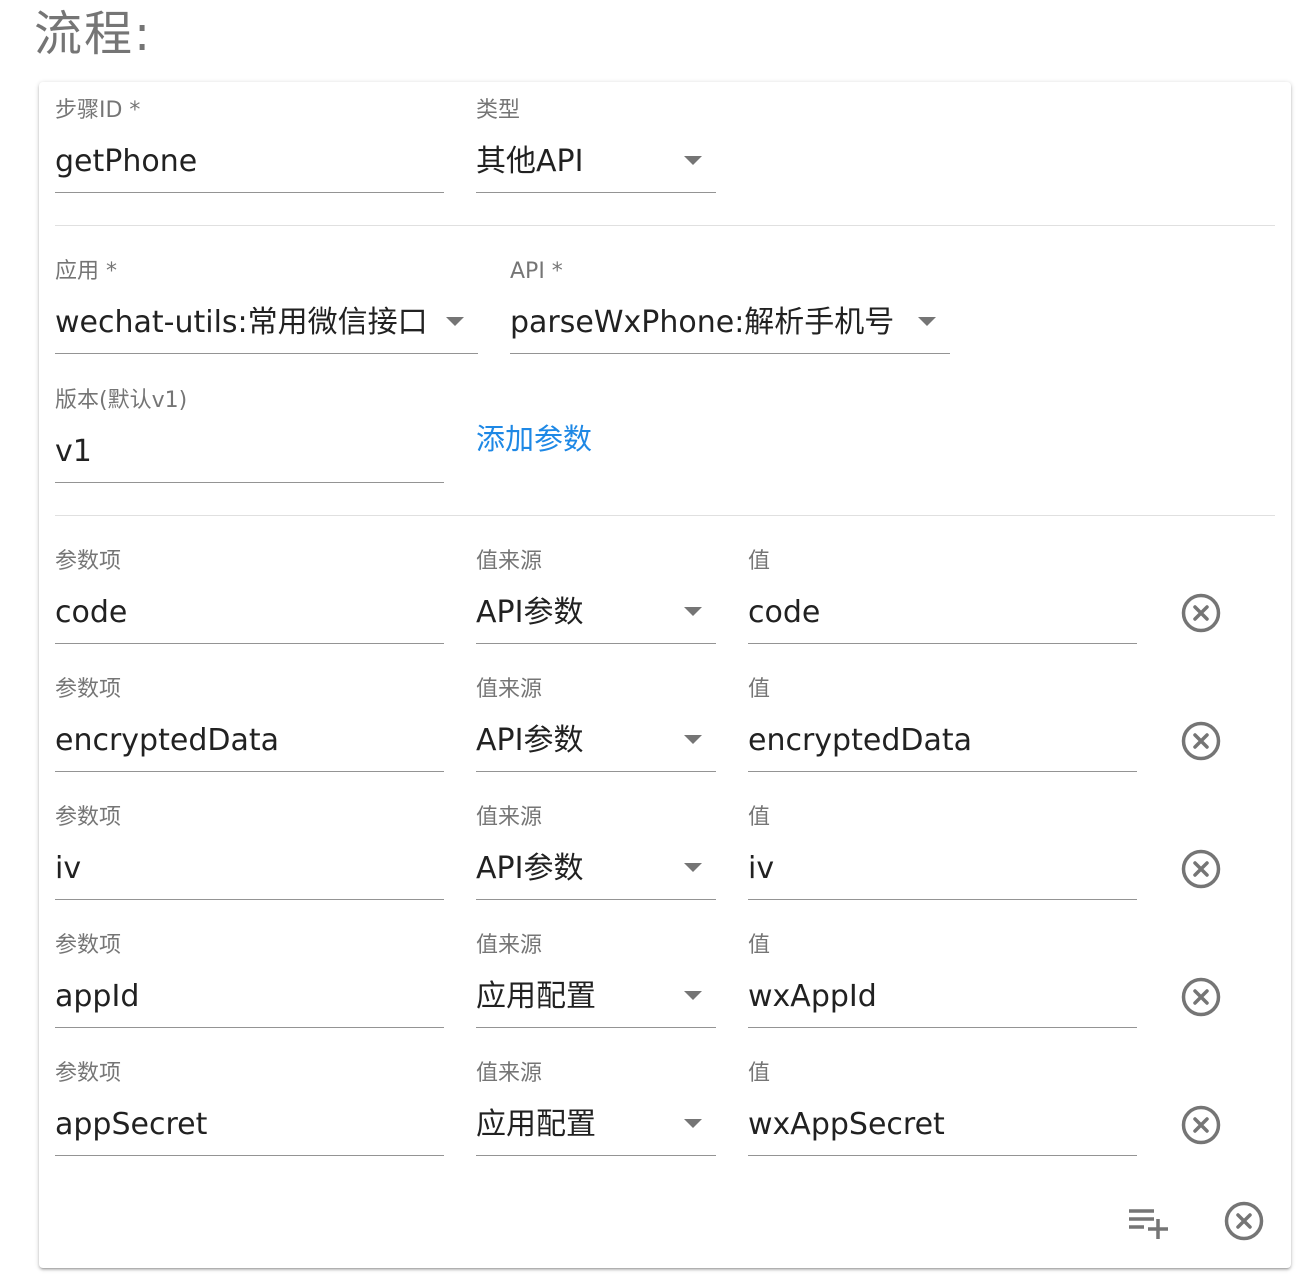 Image resolution: width=1306 pixels, height=1283 pixels. What do you see at coordinates (73, 452) in the screenshot?
I see `version-input: v1` at bounding box center [73, 452].